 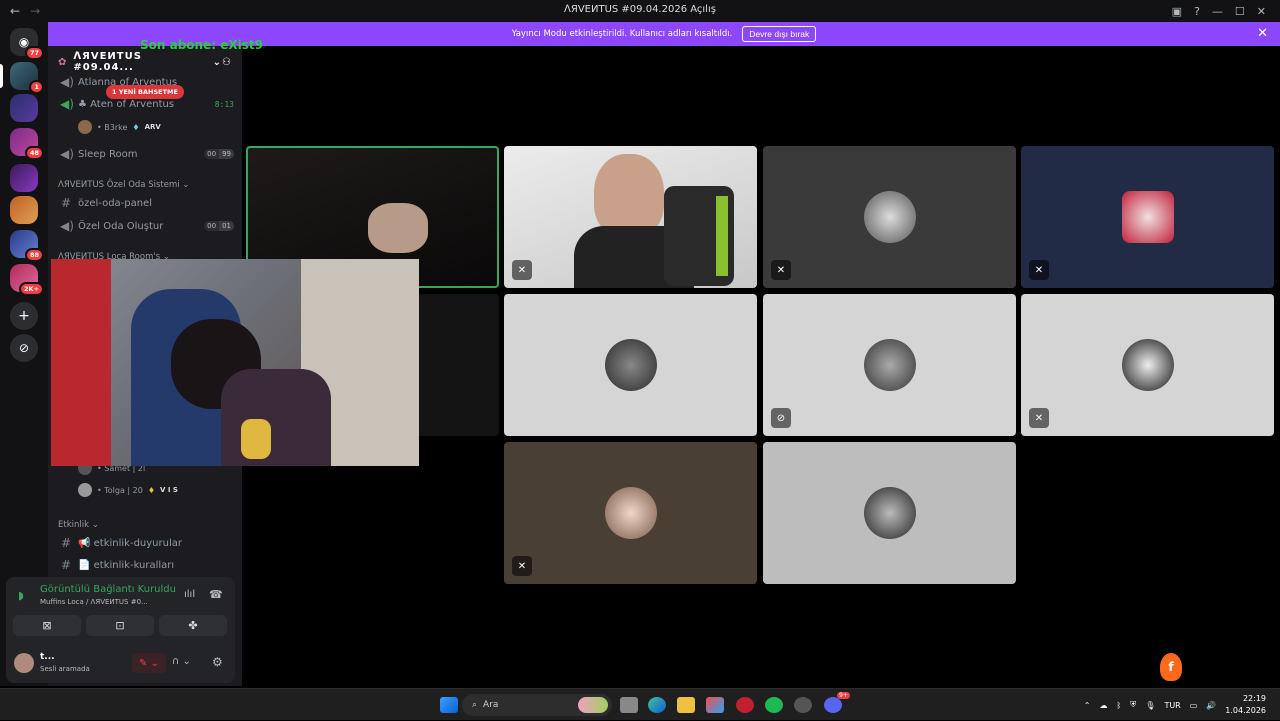 What do you see at coordinates (119, 185) in the screenshot?
I see `category-label: ᐱЯVEИTUS Özel Oda Sistemi` at bounding box center [119, 185].